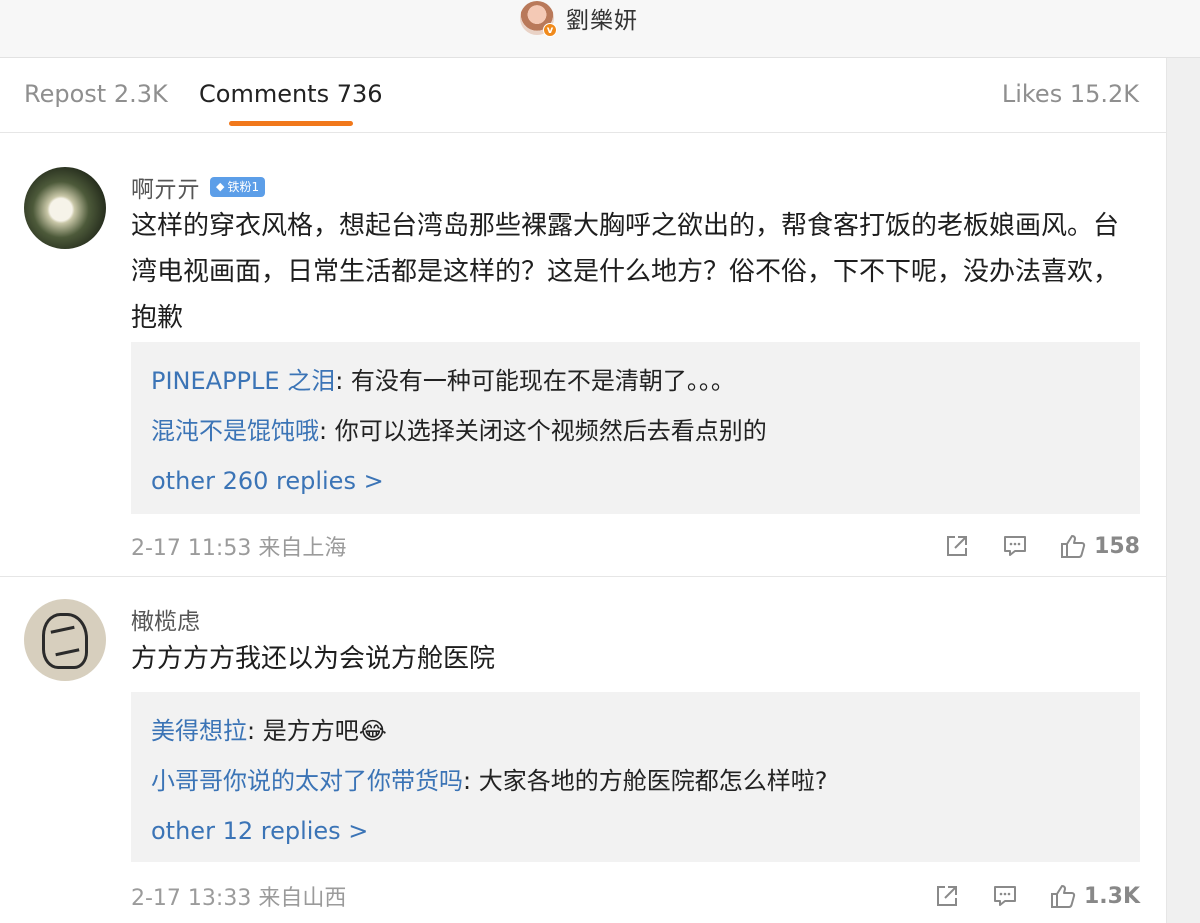 The height and width of the screenshot is (923, 1200). I want to click on reply-item: 混沌不是馄饨哦: 你可以选择关闭这个视频然后去看点别的, so click(635, 431).